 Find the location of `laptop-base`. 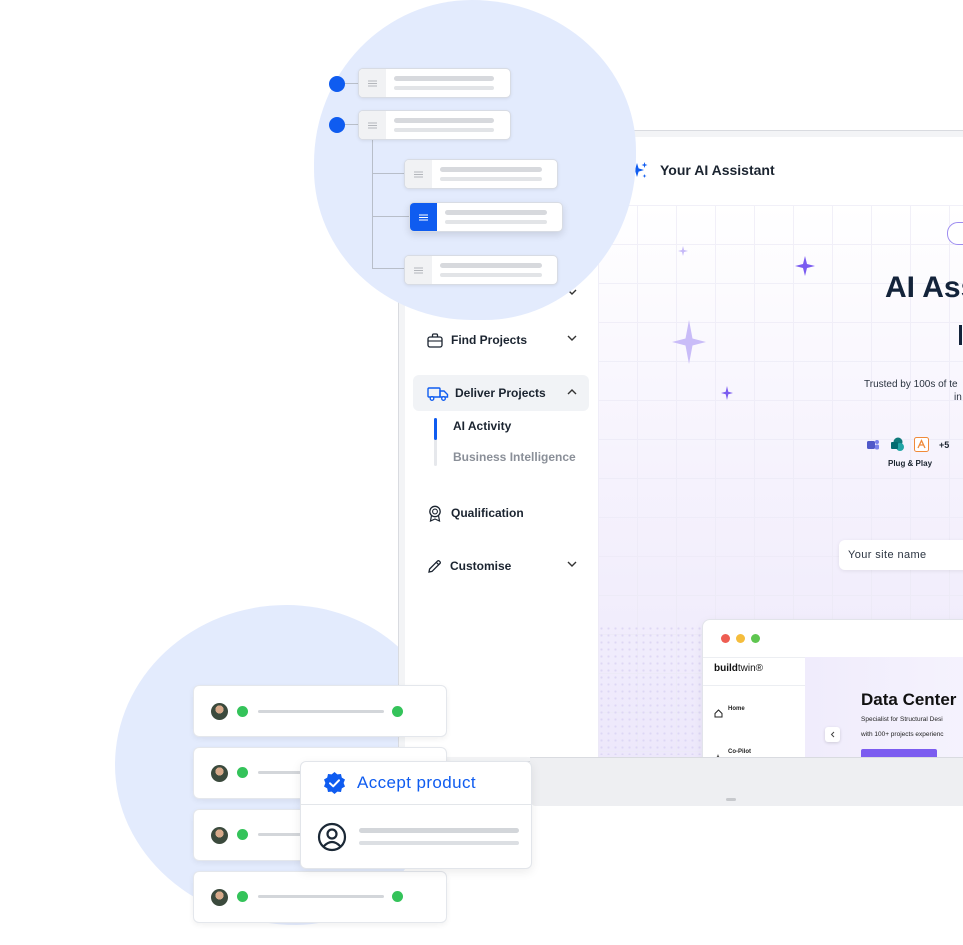

laptop-base is located at coordinates (746, 781).